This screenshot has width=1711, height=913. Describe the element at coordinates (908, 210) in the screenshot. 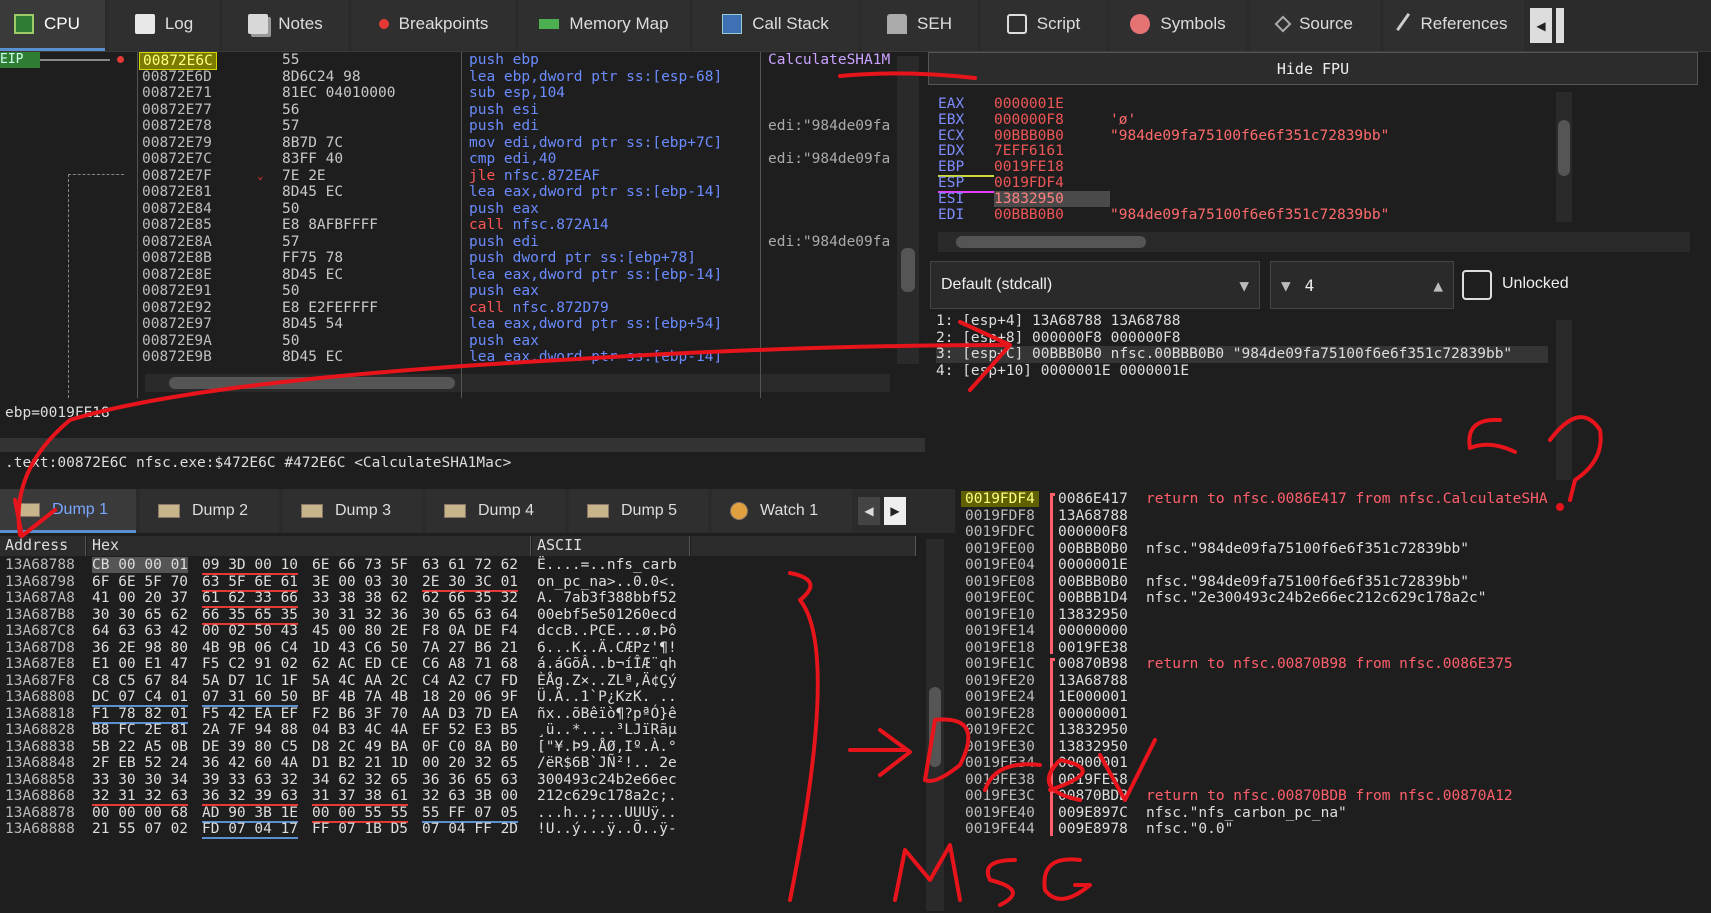

I see `disasm-vertical-scrollbar` at that location.